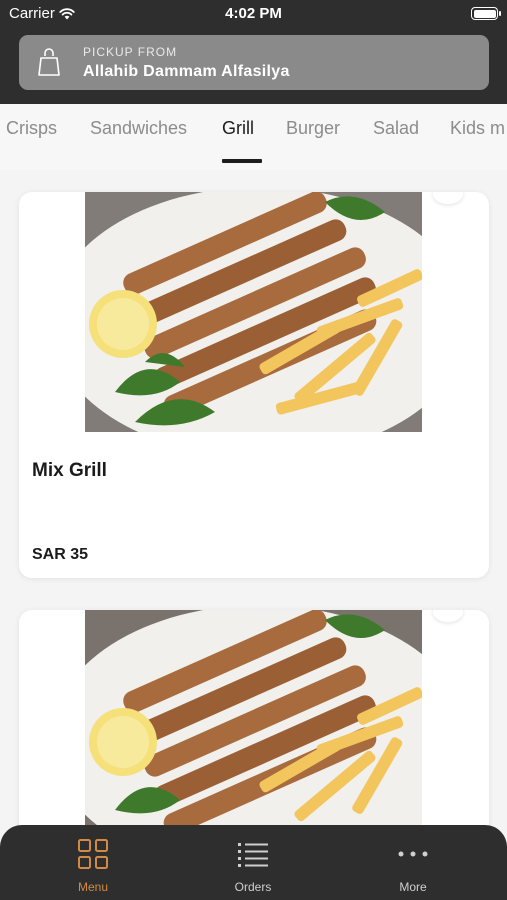 The height and width of the screenshot is (900, 507). I want to click on grid-icon, so click(93, 854).